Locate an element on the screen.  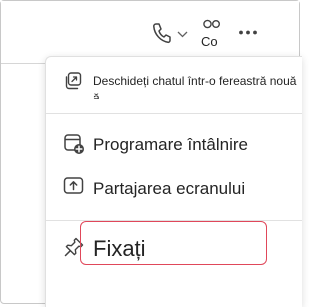
pop-out-window-icon is located at coordinates (73, 81).